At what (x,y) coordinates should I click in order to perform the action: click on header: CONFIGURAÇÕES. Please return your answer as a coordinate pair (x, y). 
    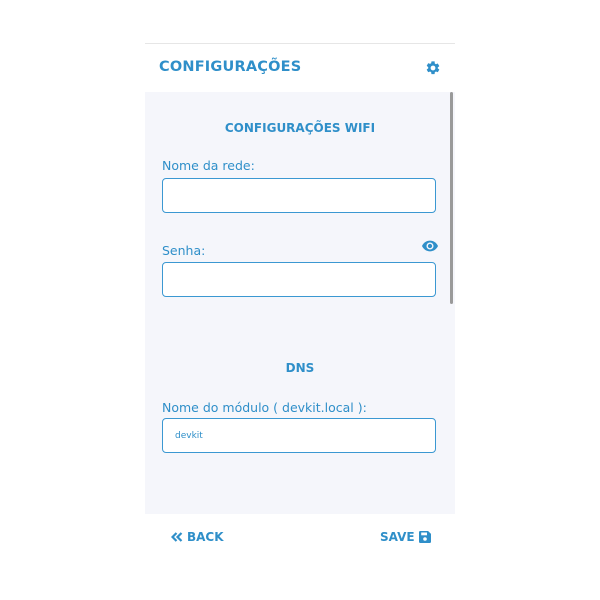
    Looking at the image, I should click on (300, 68).